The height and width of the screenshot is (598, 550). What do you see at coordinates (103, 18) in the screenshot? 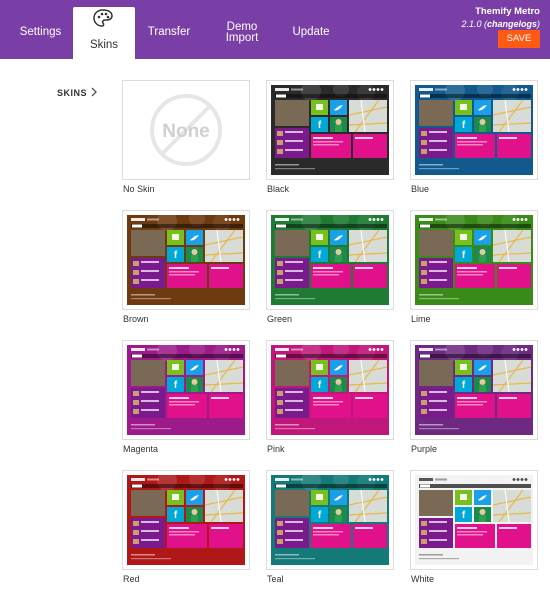
I see `palette-icon` at bounding box center [103, 18].